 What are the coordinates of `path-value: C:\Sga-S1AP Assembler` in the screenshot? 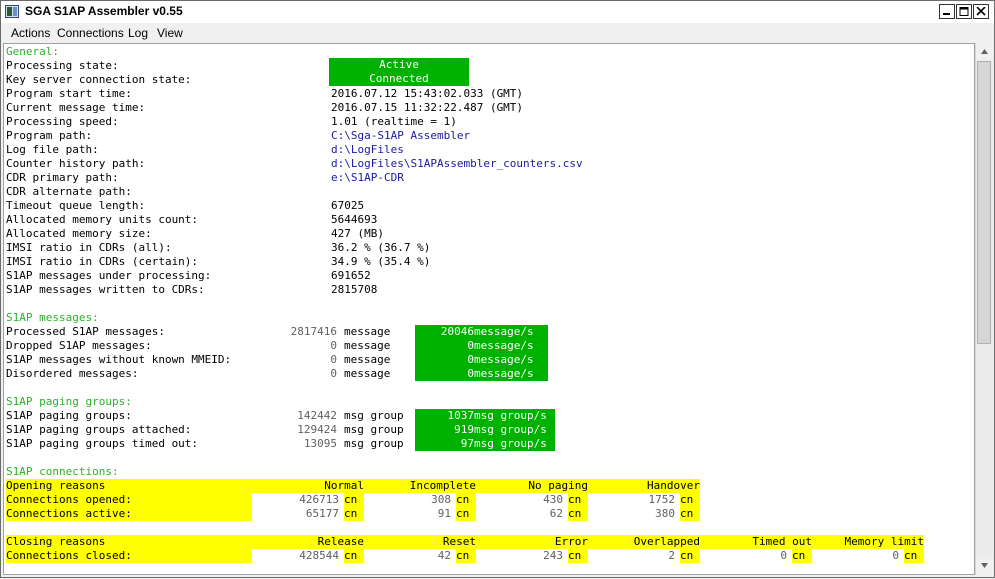 It's located at (400, 136).